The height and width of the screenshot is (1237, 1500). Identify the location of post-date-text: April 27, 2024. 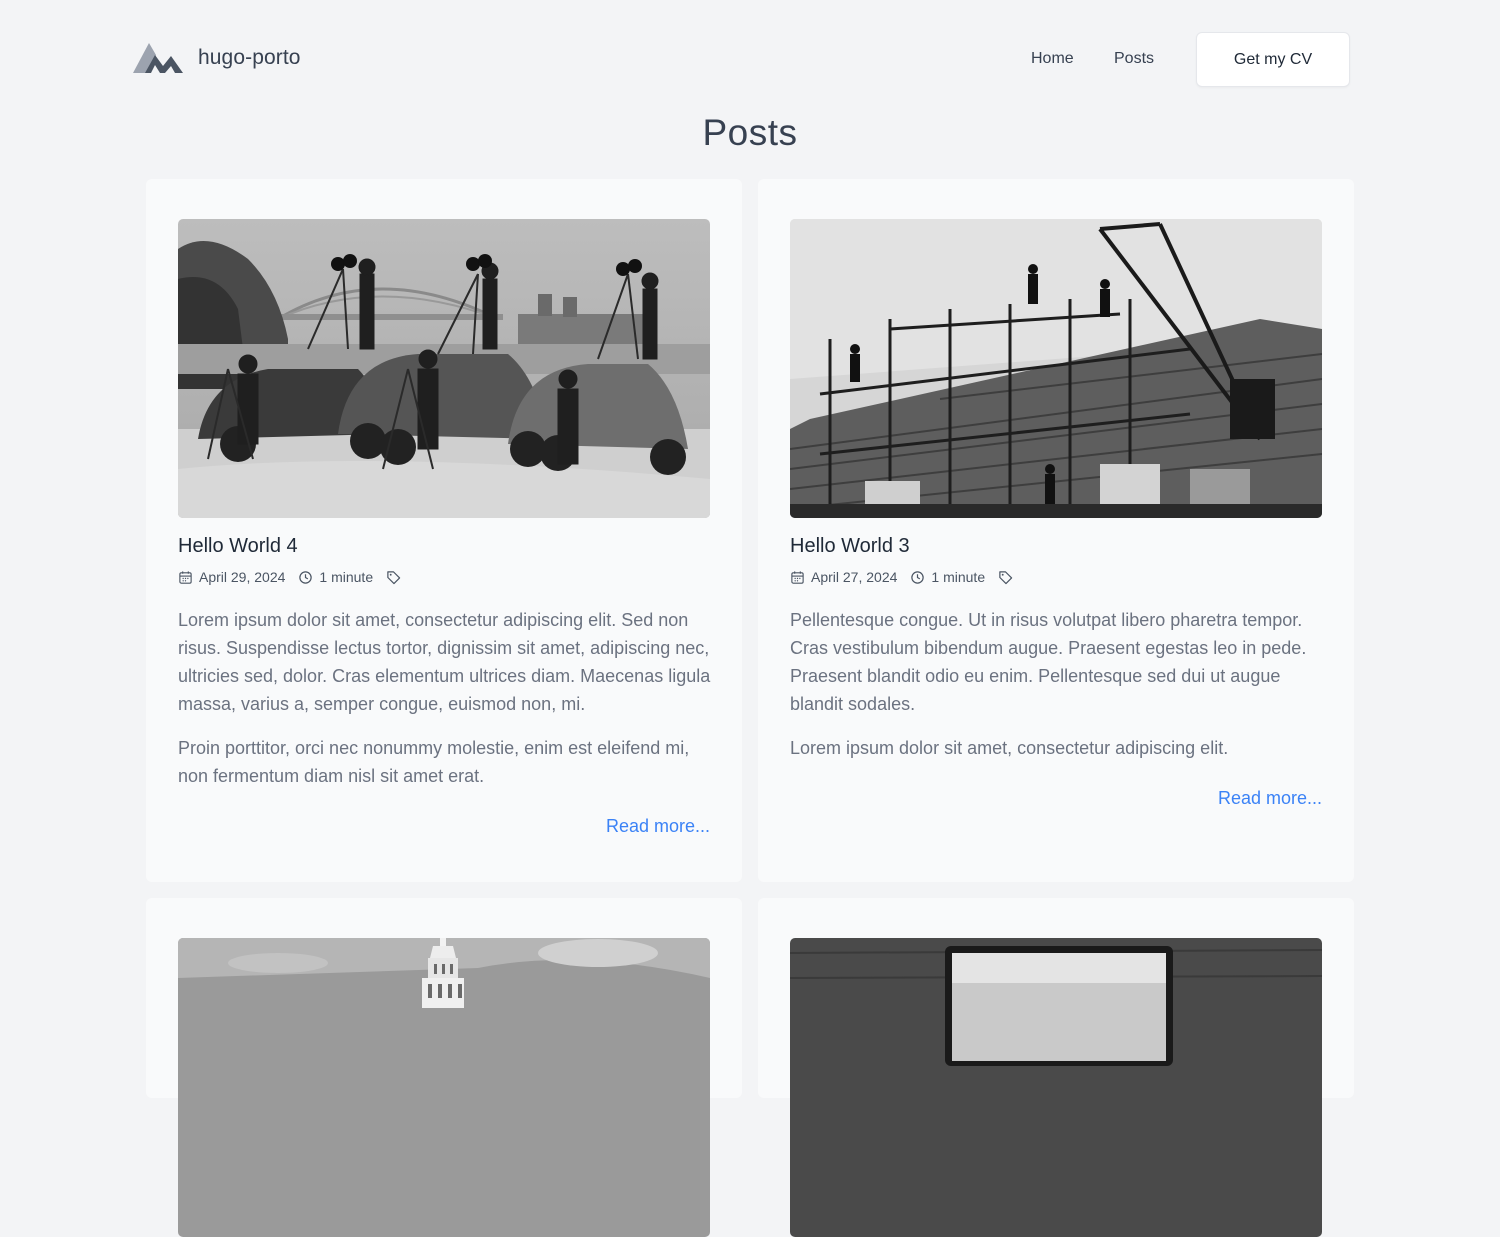
(854, 577).